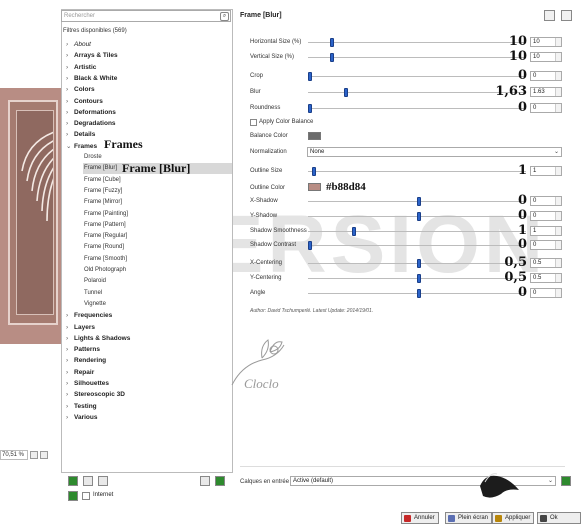 The height and width of the screenshot is (526, 583). What do you see at coordinates (272, 57) in the screenshot?
I see `param-label: Vertical Size (%)` at bounding box center [272, 57].